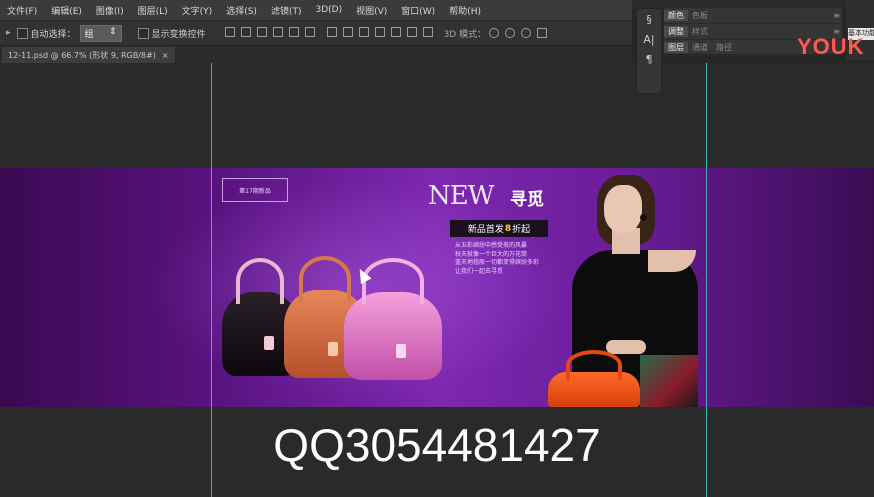 This screenshot has height=497, width=874. I want to click on pink-handbag, so click(393, 319).